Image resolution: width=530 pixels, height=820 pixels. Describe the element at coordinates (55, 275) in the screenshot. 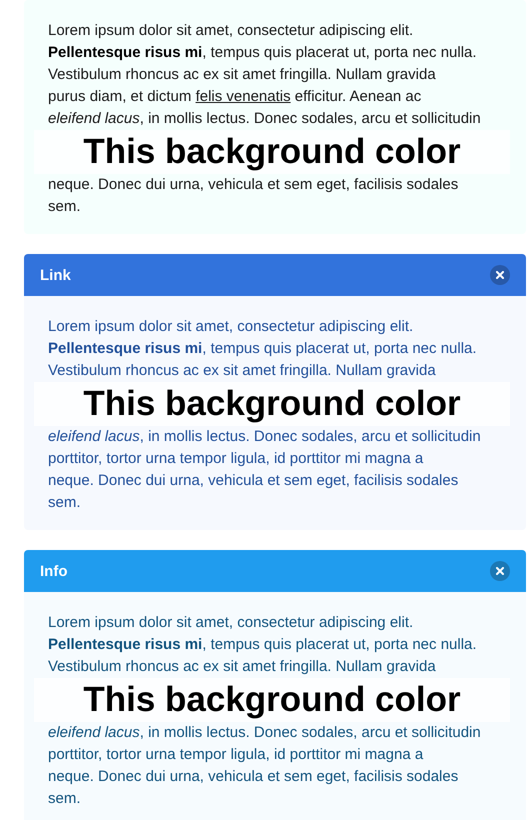

I see `message-title: Link` at that location.